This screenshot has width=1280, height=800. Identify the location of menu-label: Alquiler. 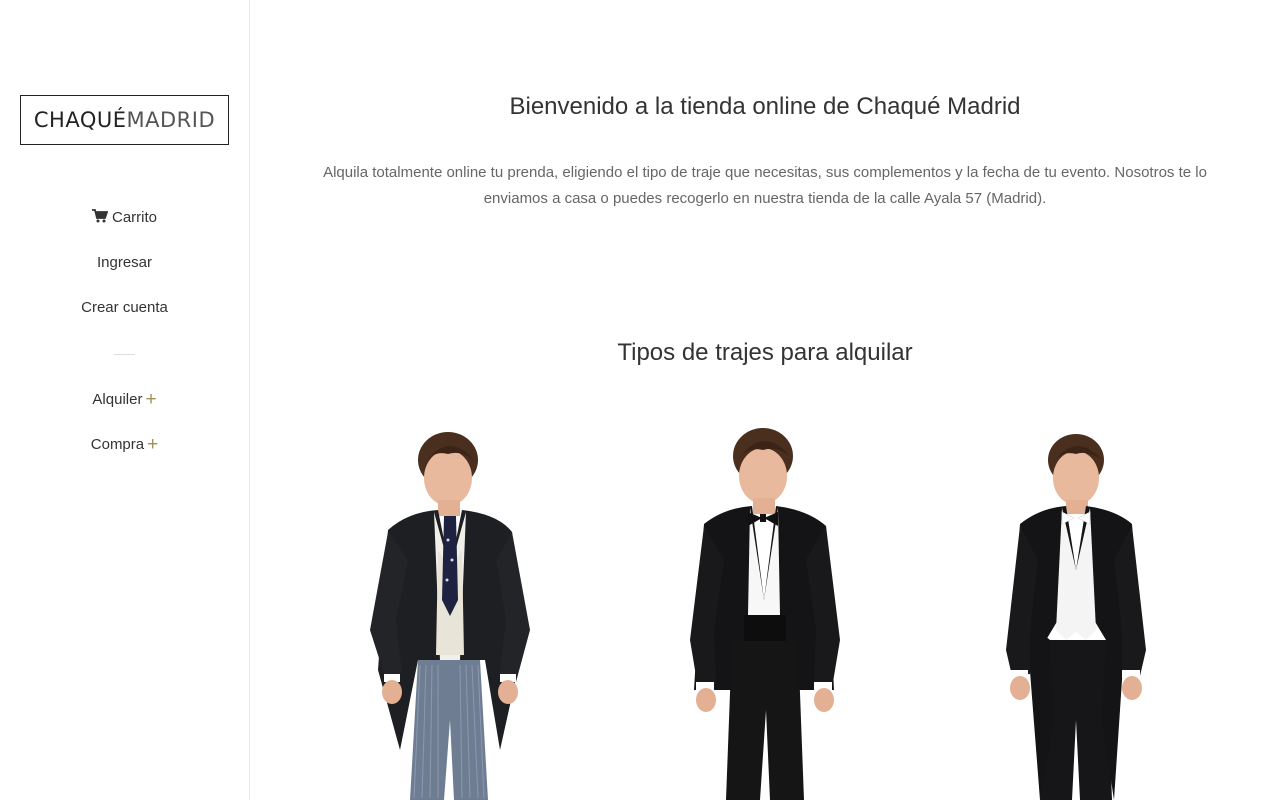
(117, 399).